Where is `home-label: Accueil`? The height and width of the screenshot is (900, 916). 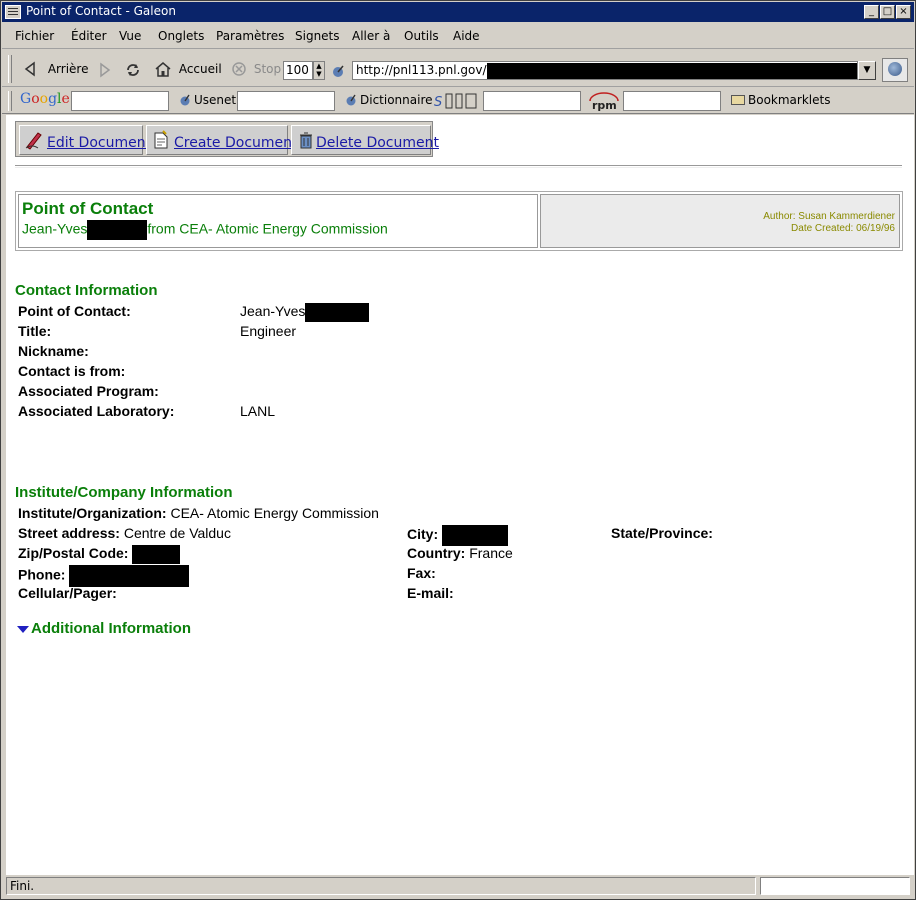 home-label: Accueil is located at coordinates (200, 68).